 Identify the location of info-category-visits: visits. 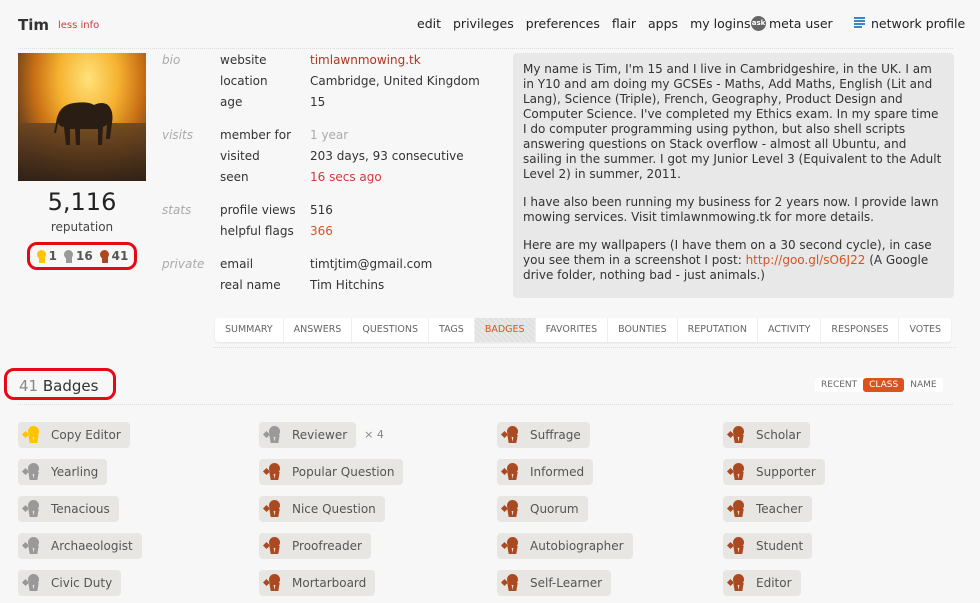
(177, 135).